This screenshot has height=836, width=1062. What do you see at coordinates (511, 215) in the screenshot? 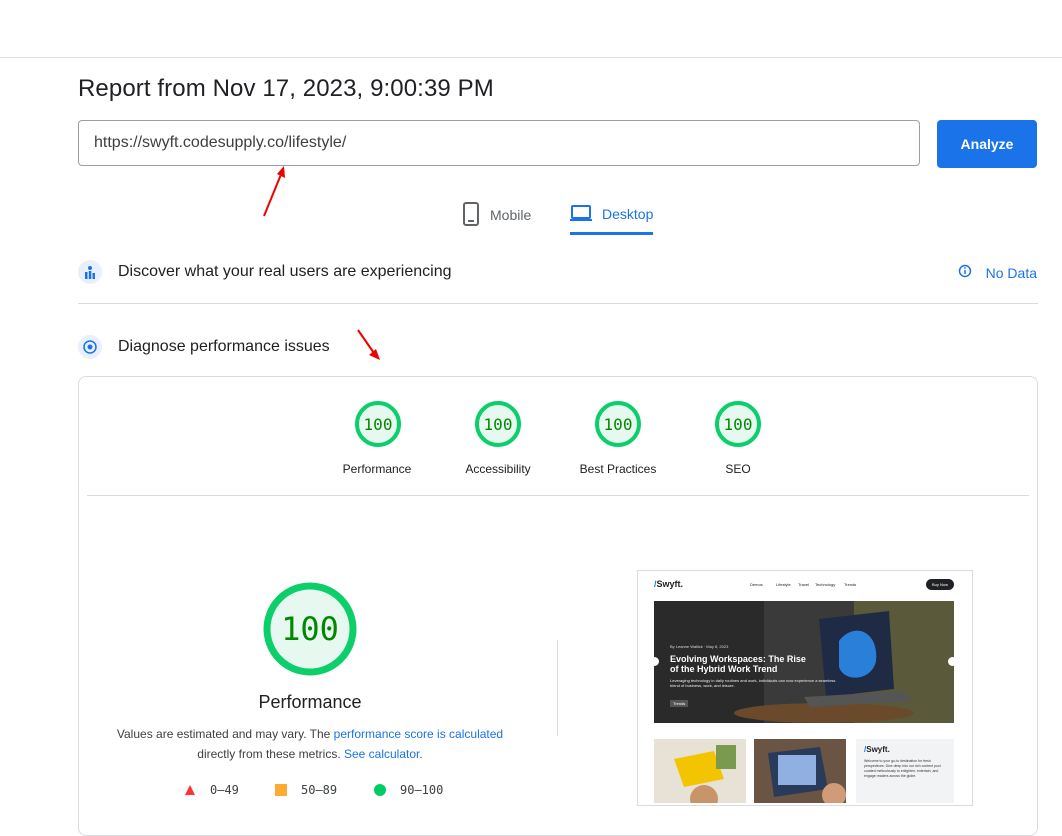
I see `tab-mobile-label: Mobile` at bounding box center [511, 215].